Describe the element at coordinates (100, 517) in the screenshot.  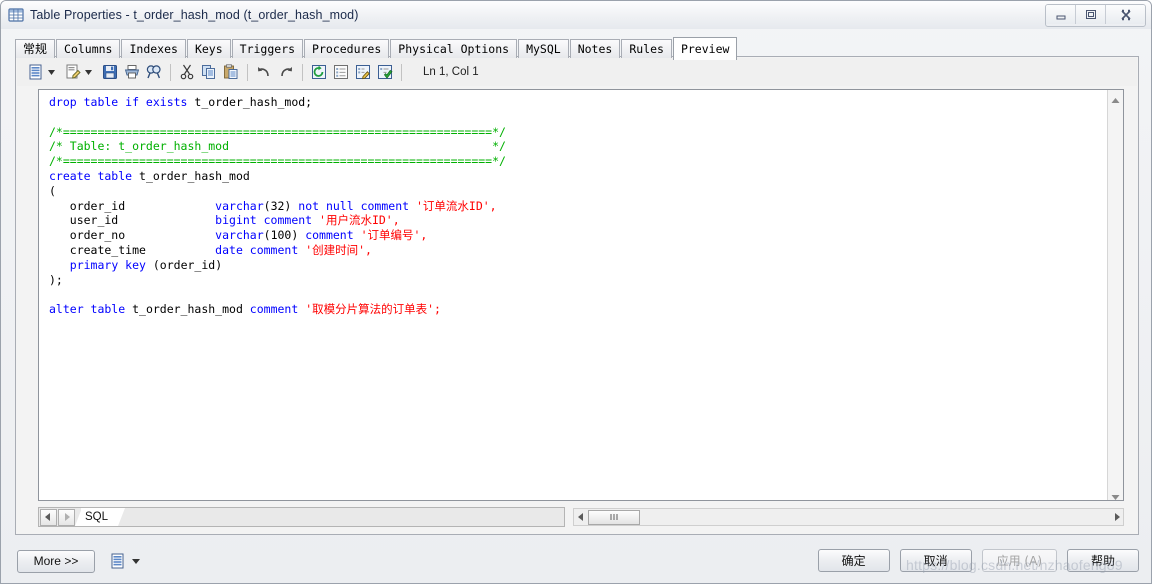
I see `sheet-tab-sql: SQL` at that location.